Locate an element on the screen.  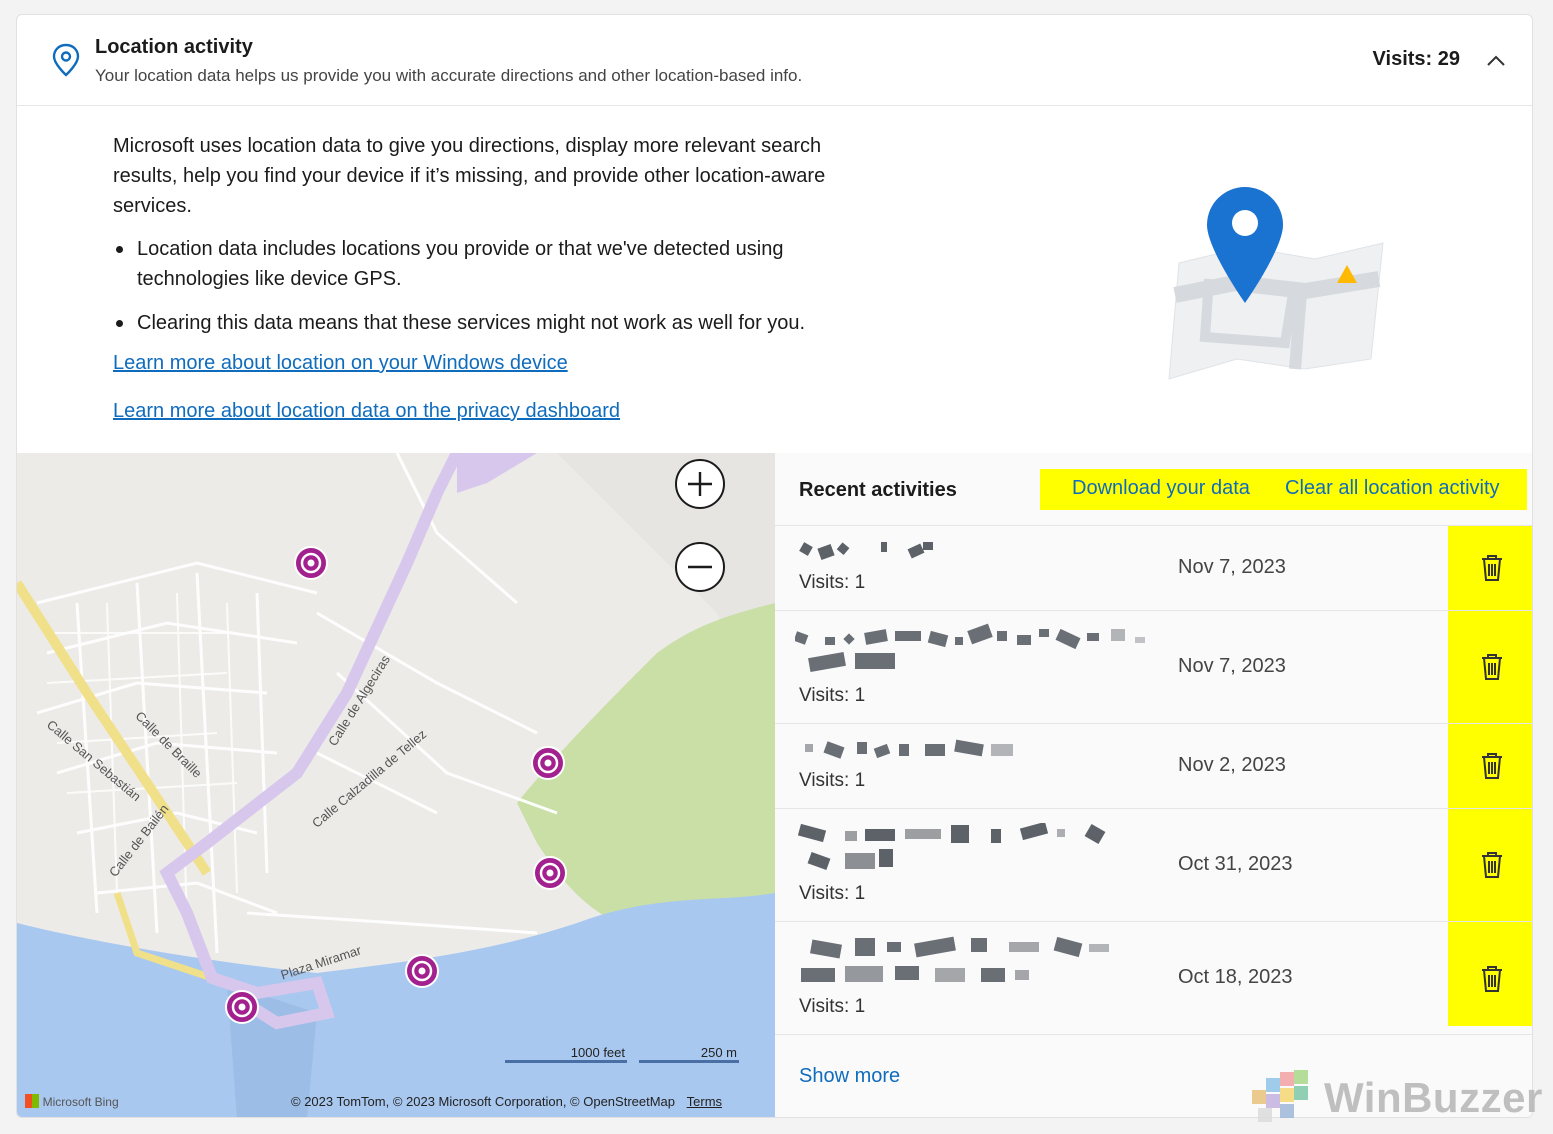
location-pin-icon is located at coordinates (66, 60).